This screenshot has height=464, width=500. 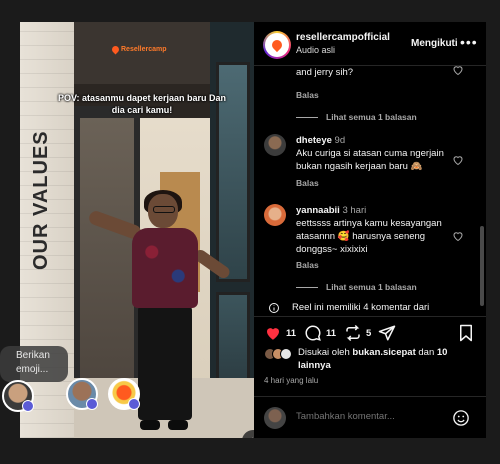 I want to click on liked-by-connector: dan, so click(x=426, y=352).